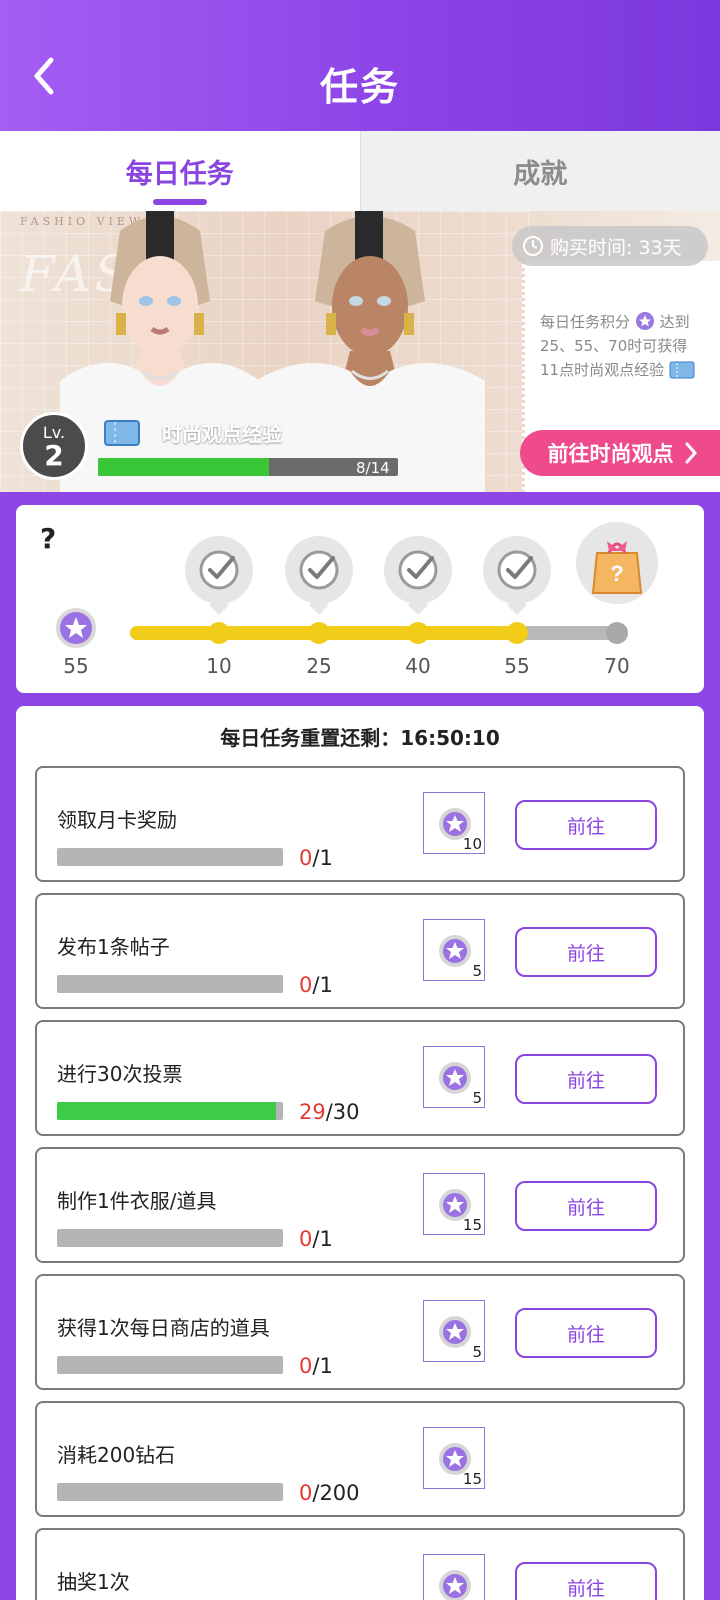 The width and height of the screenshot is (720, 1600). What do you see at coordinates (360, 951) in the screenshot?
I see `task-row: 发布1条帖子 0/1 5 前往` at bounding box center [360, 951].